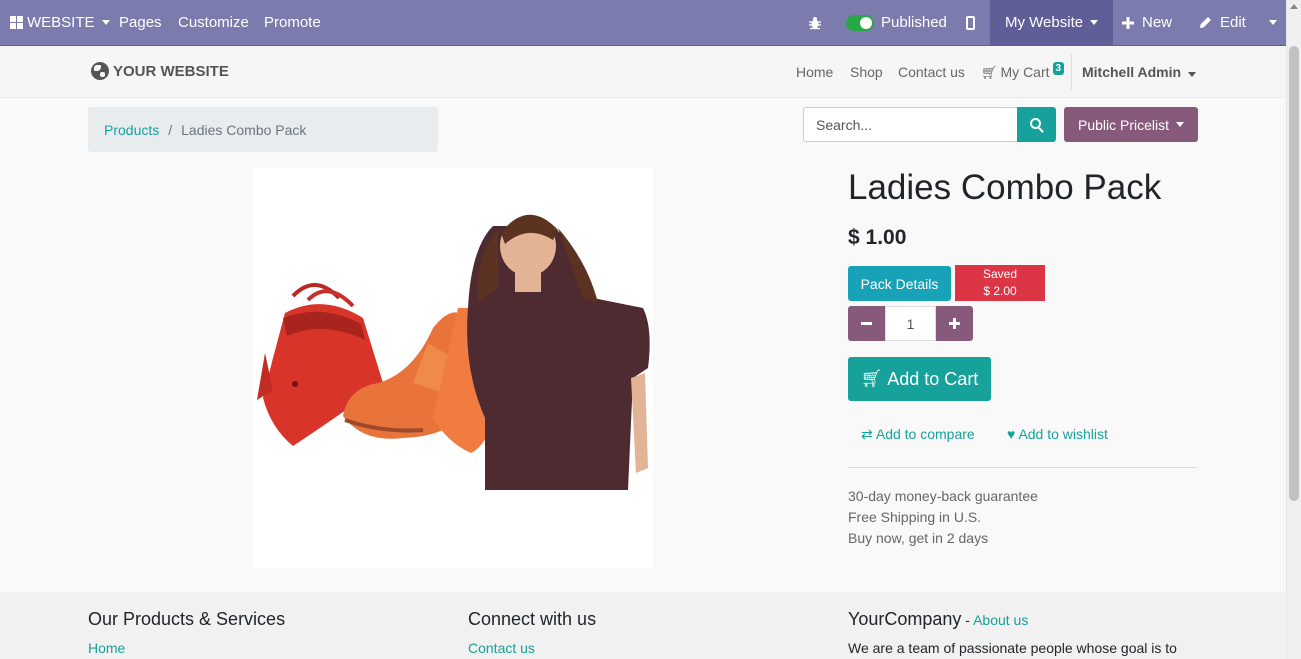 The image size is (1301, 659). I want to click on cart-label: My Cart, so click(1025, 72).